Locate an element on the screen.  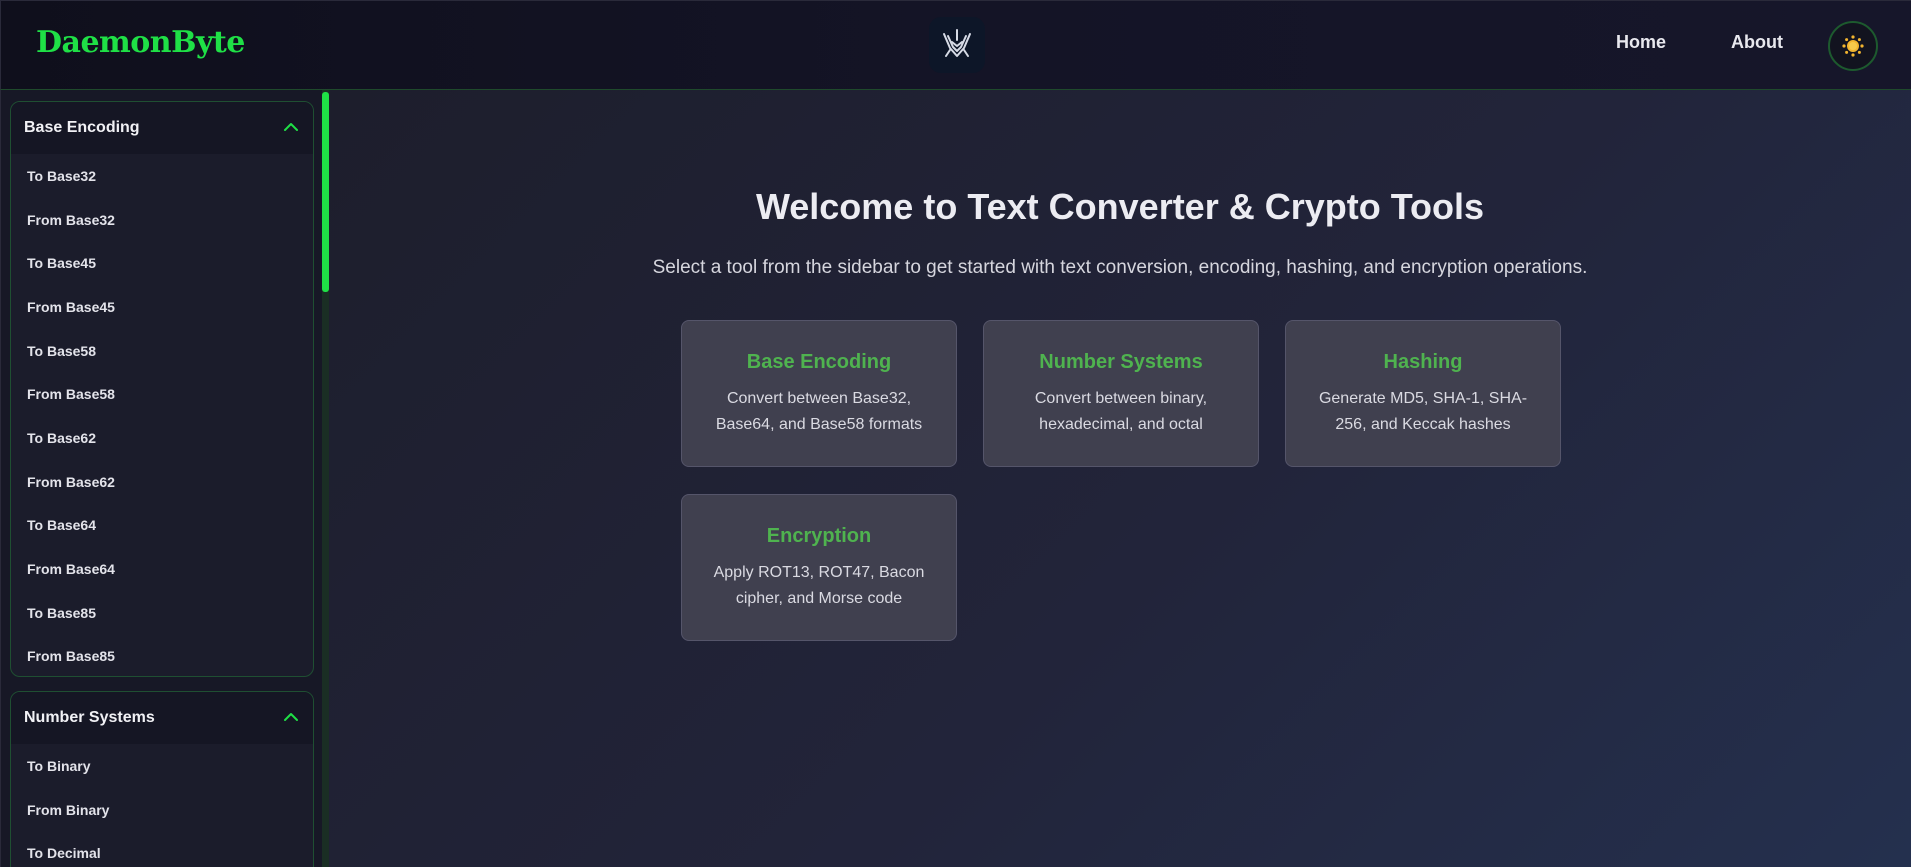
section-header-base-encoding: Base Encoding is located at coordinates (162, 128).